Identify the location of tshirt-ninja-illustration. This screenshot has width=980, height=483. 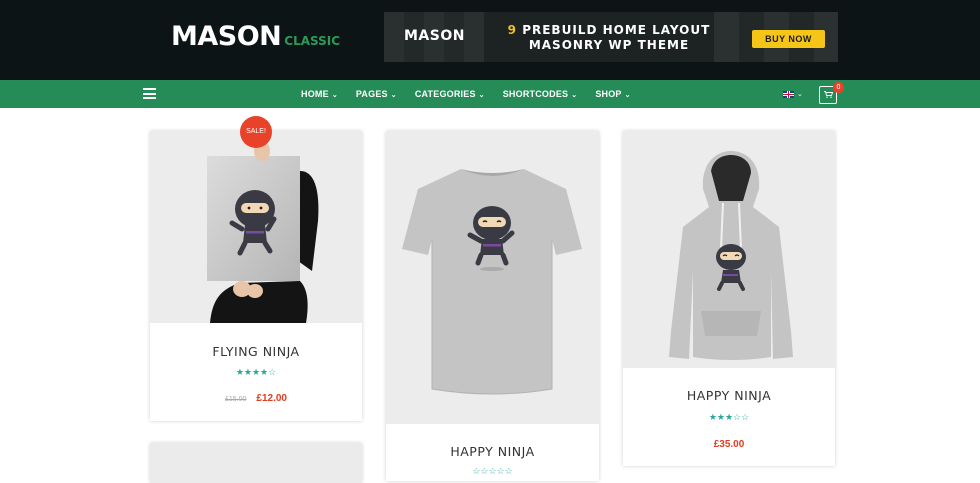
(492, 277).